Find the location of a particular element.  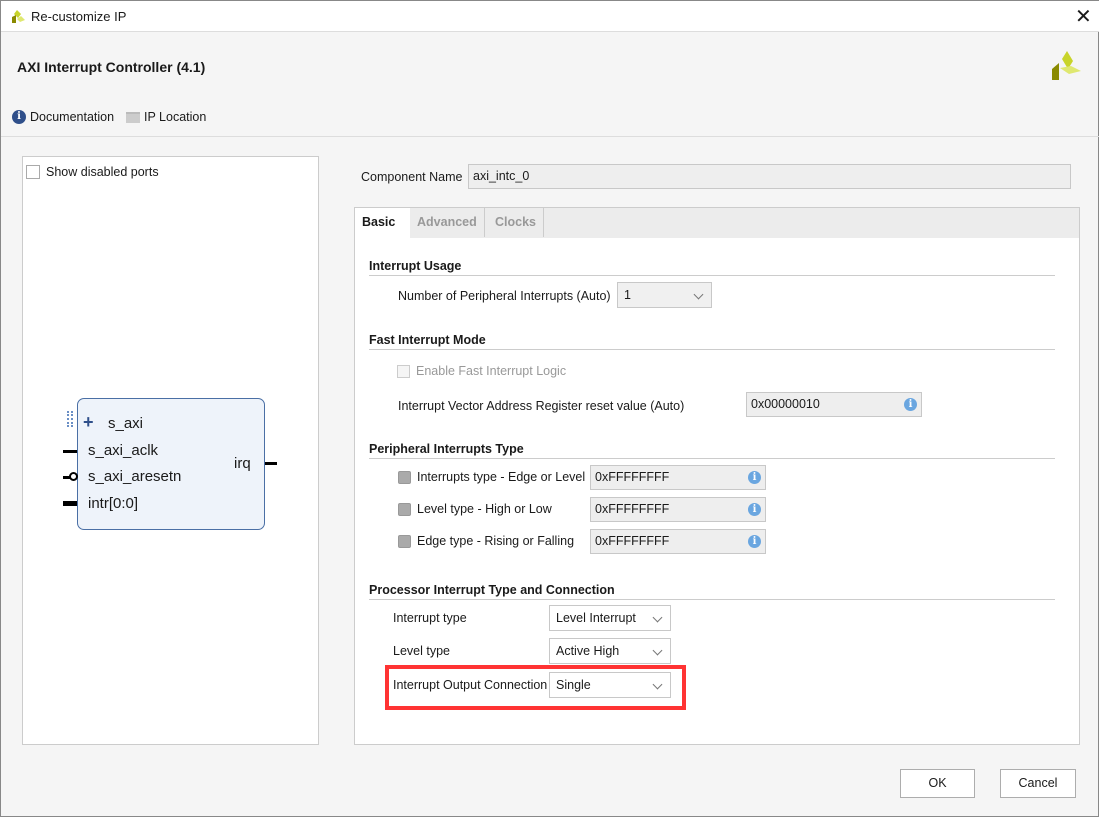

section-interrupt-usage: Interrupt Usage is located at coordinates (415, 266).